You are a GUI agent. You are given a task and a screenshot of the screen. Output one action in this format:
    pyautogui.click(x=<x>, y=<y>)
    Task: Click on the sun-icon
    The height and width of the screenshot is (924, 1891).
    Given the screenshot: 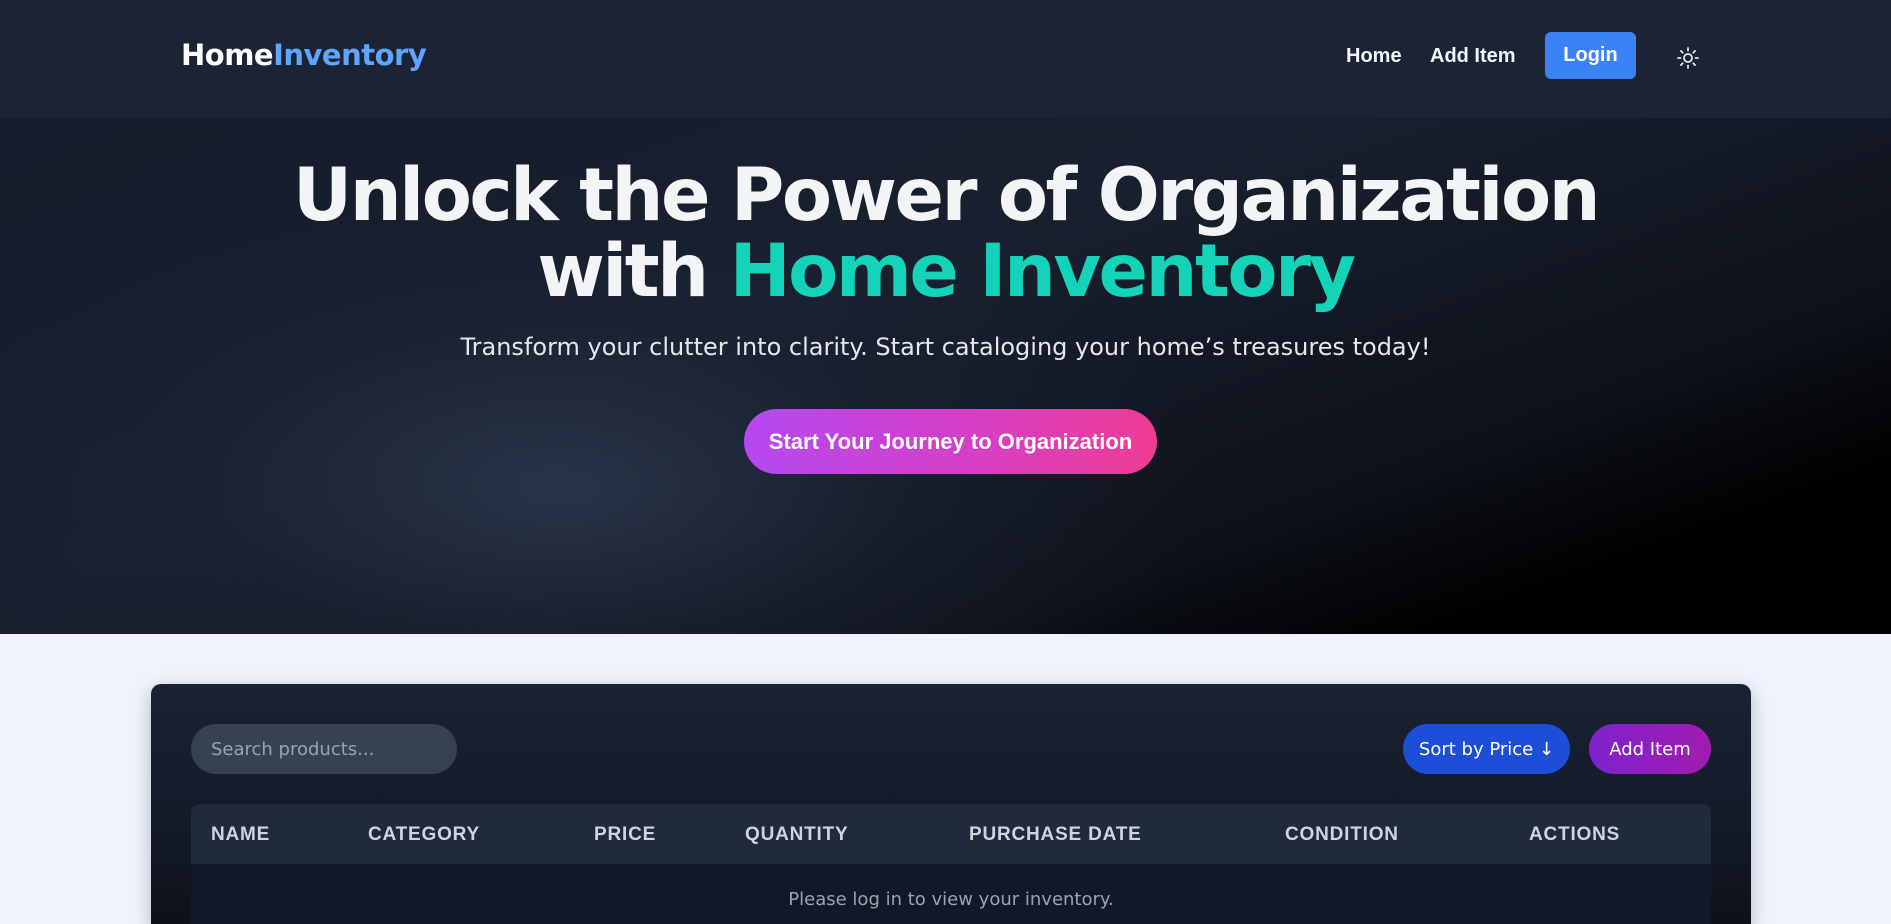 What is the action you would take?
    pyautogui.click(x=1688, y=58)
    